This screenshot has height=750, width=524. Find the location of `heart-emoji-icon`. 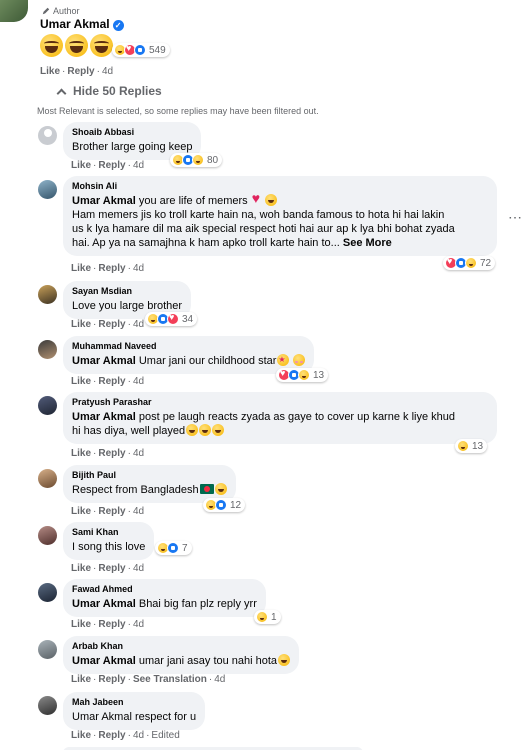

heart-emoji-icon is located at coordinates (258, 198).